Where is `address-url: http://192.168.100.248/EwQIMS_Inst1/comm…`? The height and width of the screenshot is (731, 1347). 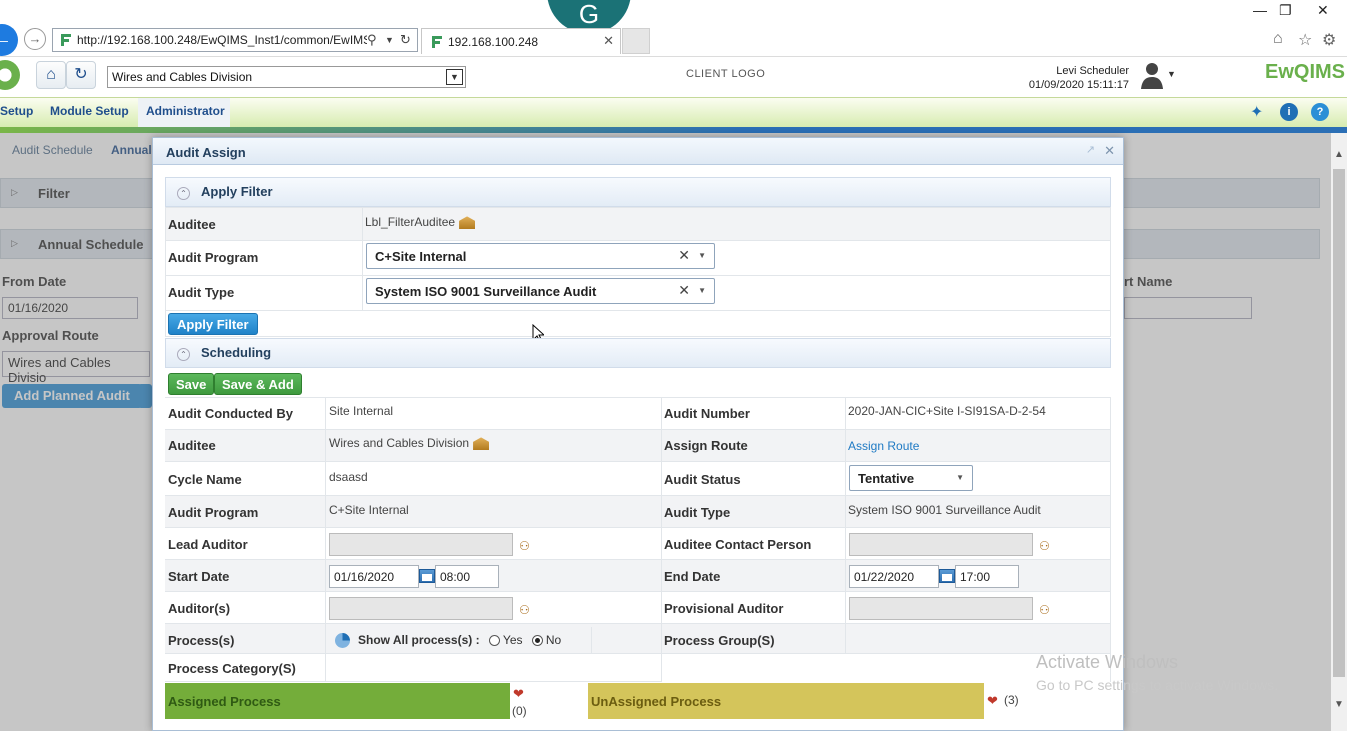 address-url: http://192.168.100.248/EwQIMS_Inst1/comm… is located at coordinates (222, 40).